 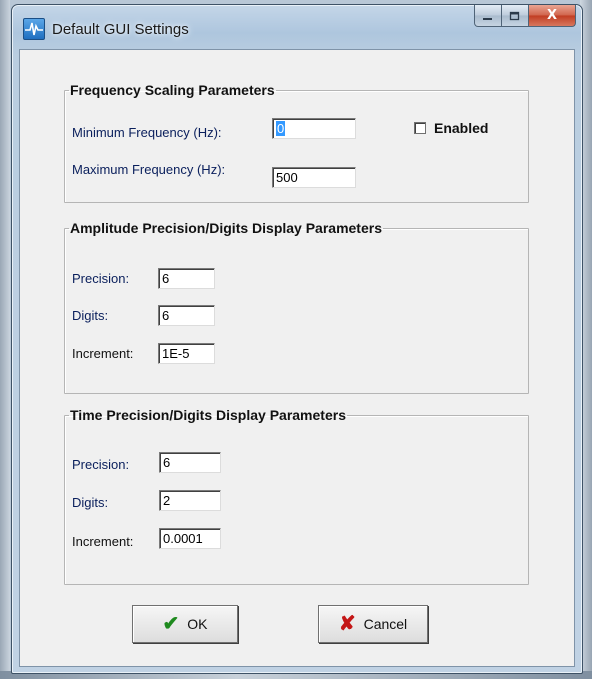 What do you see at coordinates (385, 624) in the screenshot?
I see `cancel-button-label: Cancel` at bounding box center [385, 624].